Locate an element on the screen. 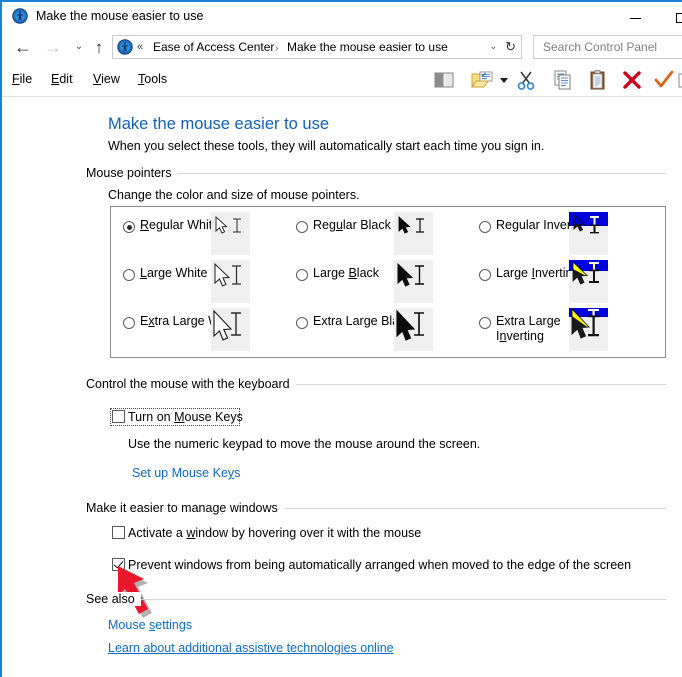 This screenshot has width=682, height=677. maximize-icon is located at coordinates (670, 18).